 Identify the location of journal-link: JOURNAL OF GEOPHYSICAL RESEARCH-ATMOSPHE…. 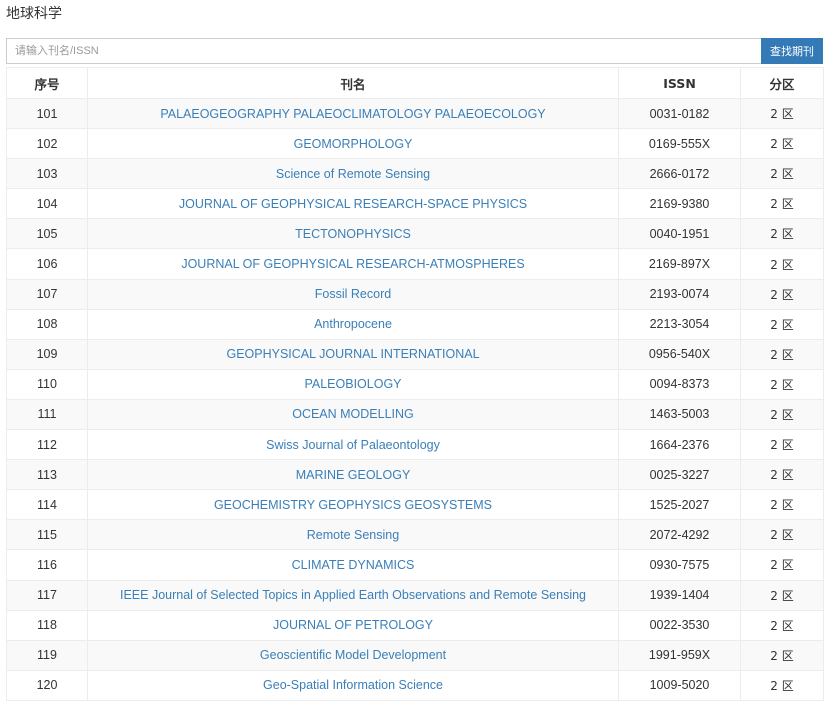
(352, 264).